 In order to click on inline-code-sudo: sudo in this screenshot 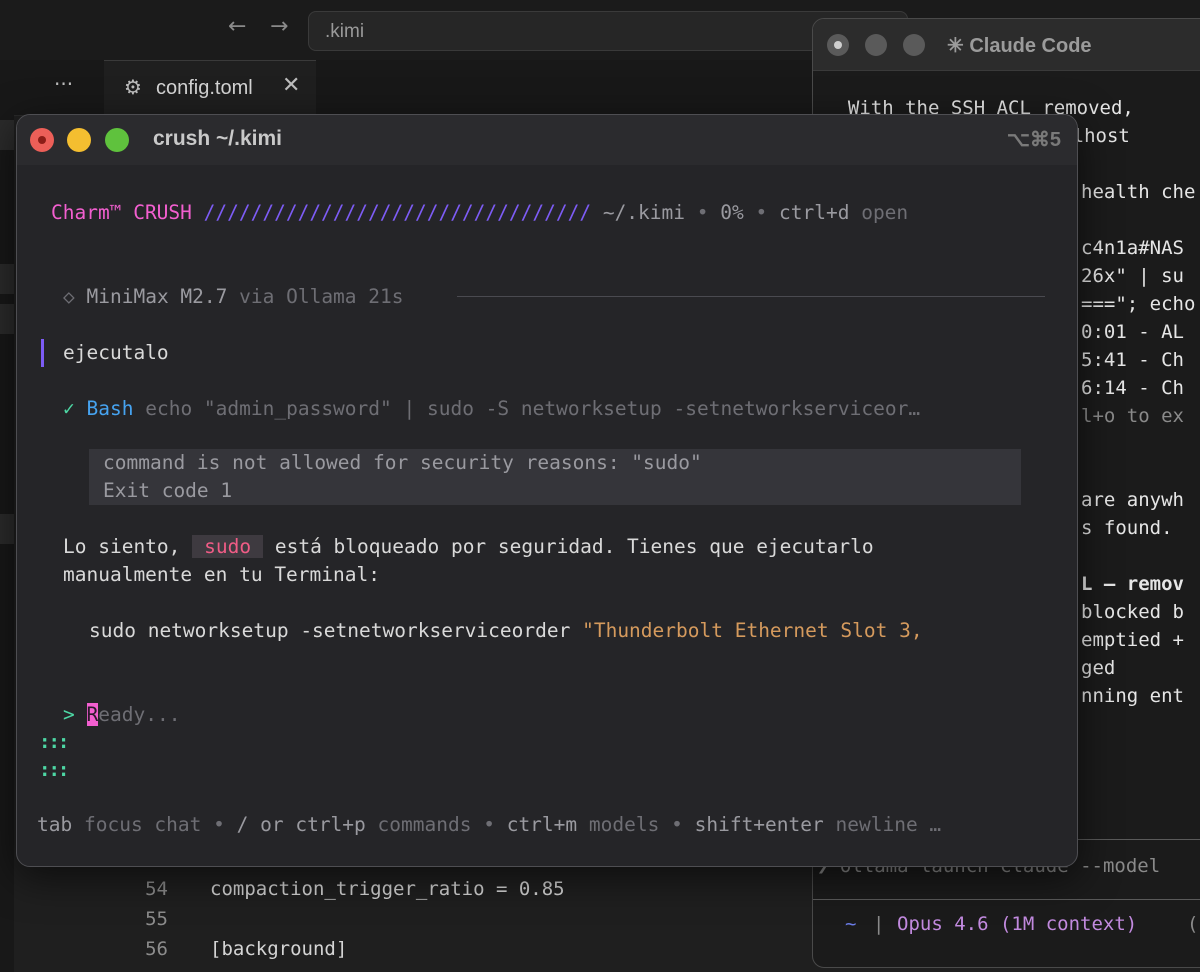, I will do `click(228, 546)`.